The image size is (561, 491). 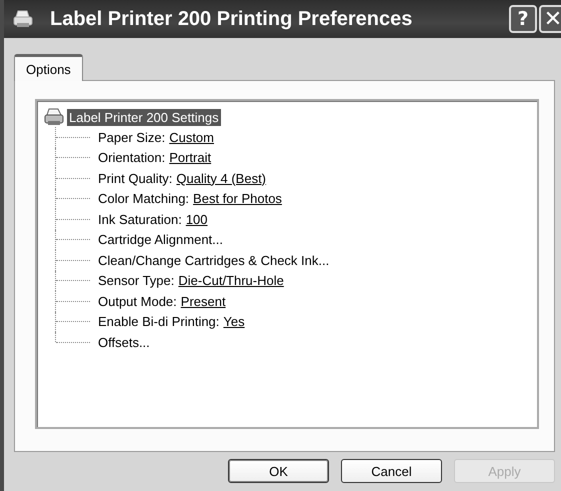 What do you see at coordinates (144, 117) in the screenshot?
I see `tree-root-item: Label Printer 200 Settings` at bounding box center [144, 117].